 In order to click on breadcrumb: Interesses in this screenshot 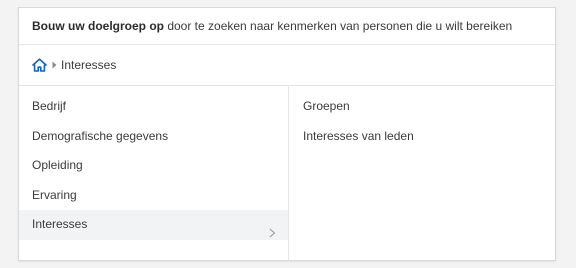, I will do `click(287, 65)`.